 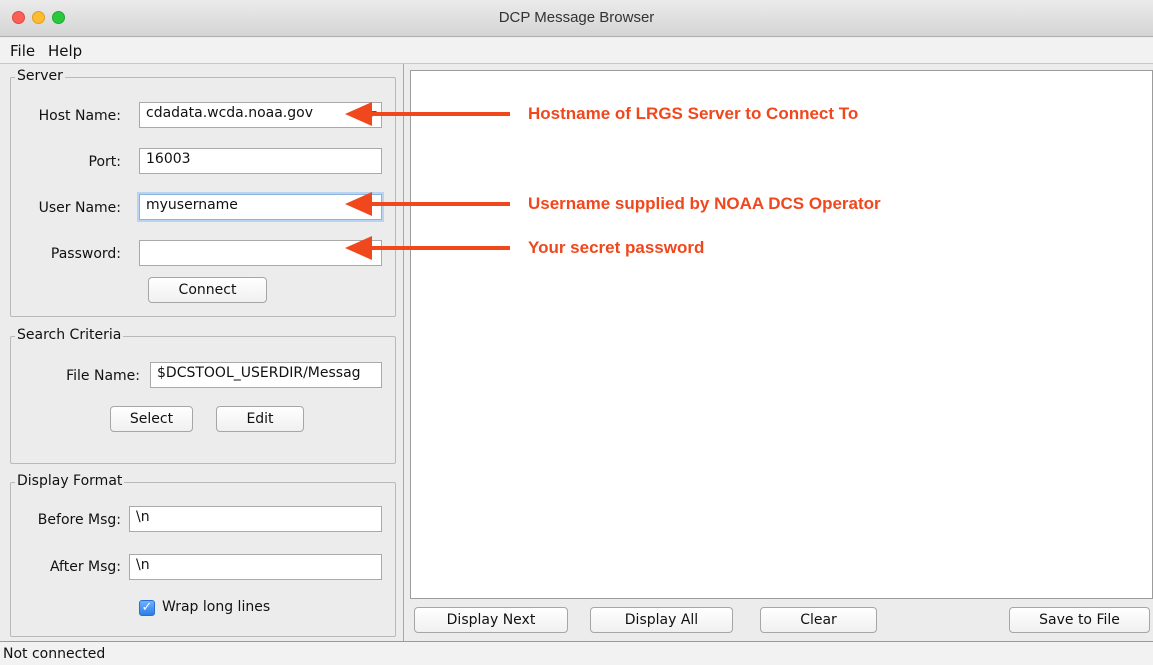 What do you see at coordinates (358, 248) in the screenshot?
I see `arrow-head-password` at bounding box center [358, 248].